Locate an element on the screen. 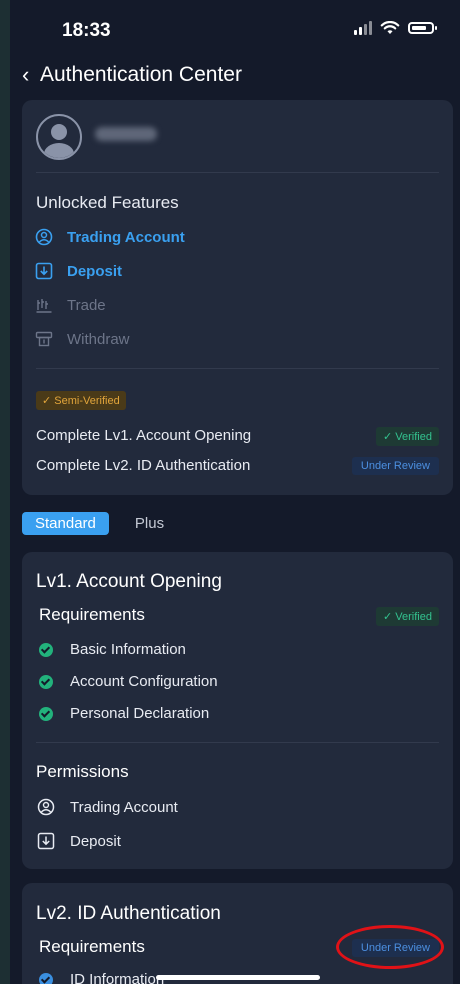 This screenshot has height=984, width=460. under-review-badge: Under Review is located at coordinates (395, 466).